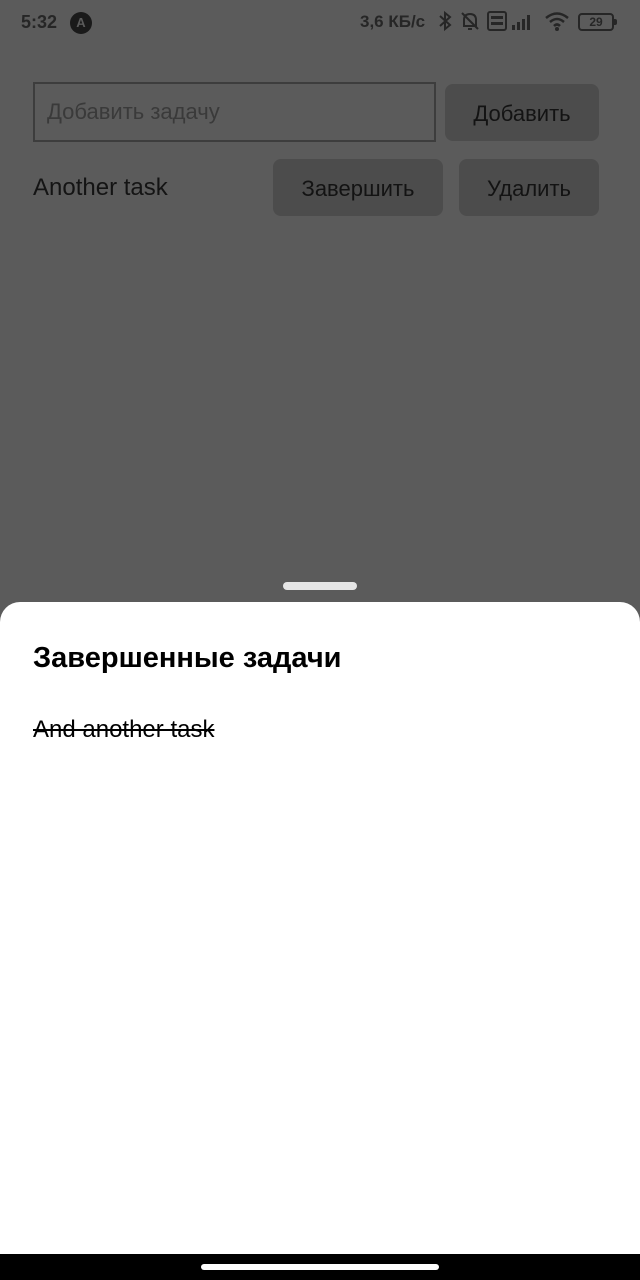 The height and width of the screenshot is (1280, 640). Describe the element at coordinates (557, 21) in the screenshot. I see `wifi-icon` at that location.